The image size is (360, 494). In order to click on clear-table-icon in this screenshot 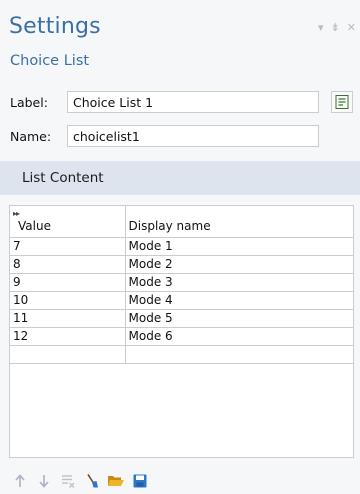, I will do `click(92, 481)`.